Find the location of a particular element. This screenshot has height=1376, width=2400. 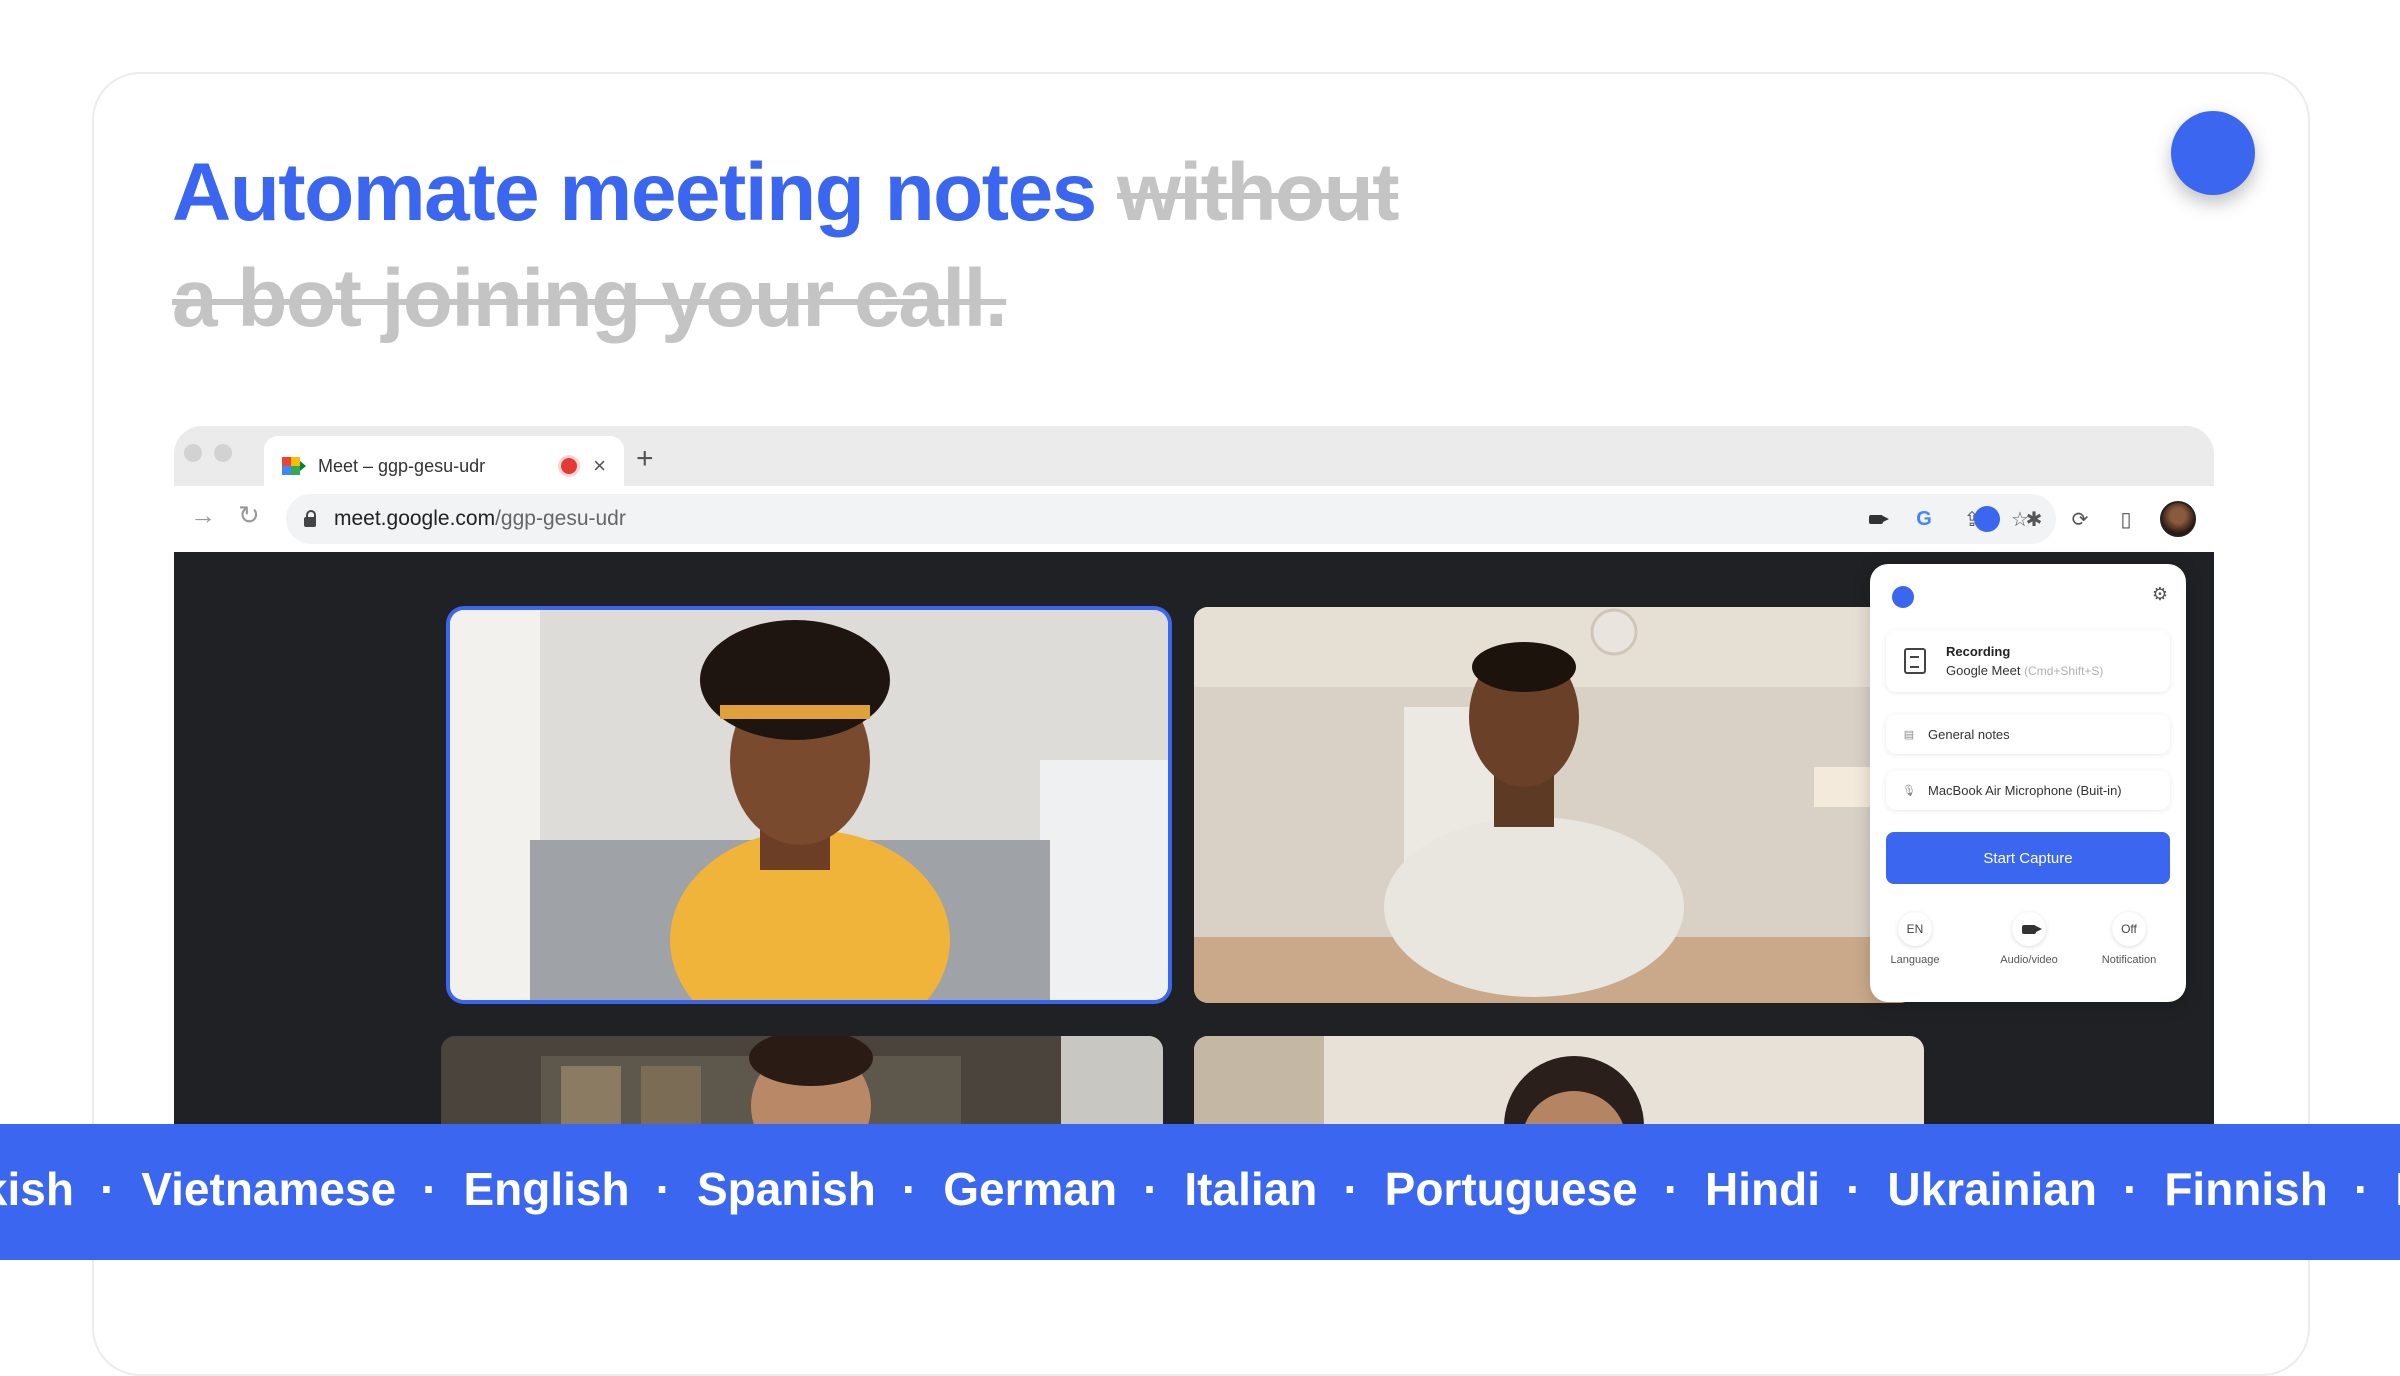

tab-title: Meet – ggp-gesu-udr is located at coordinates (402, 465).